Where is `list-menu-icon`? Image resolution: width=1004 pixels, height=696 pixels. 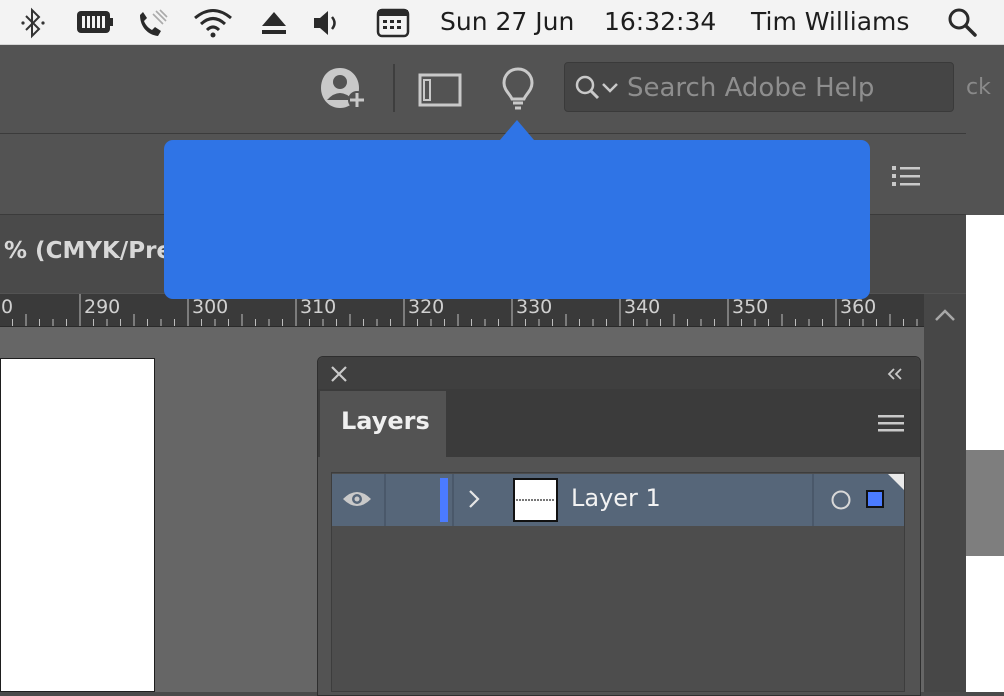 list-menu-icon is located at coordinates (907, 176).